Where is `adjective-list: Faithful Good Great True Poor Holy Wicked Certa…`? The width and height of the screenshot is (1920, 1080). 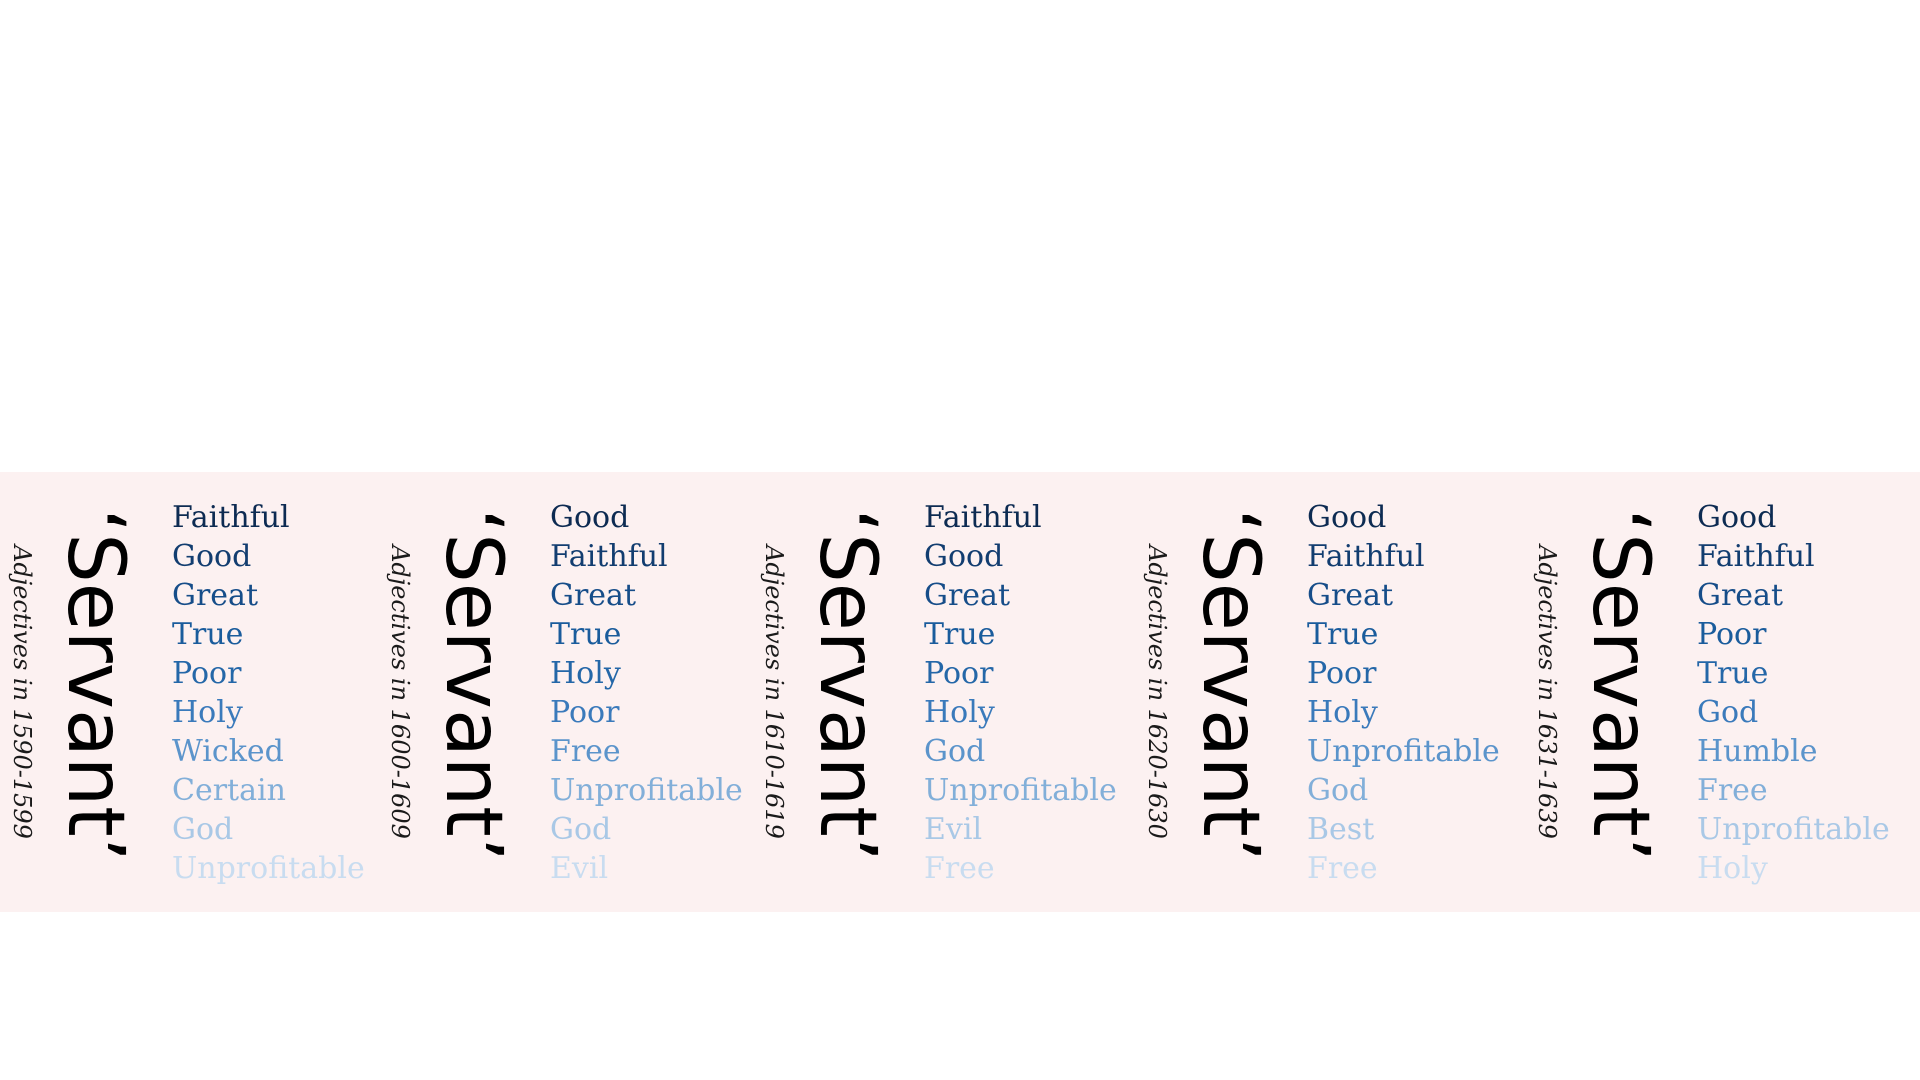 adjective-list: Faithful Good Great True Poor Holy Wicked Certa… is located at coordinates (268, 693).